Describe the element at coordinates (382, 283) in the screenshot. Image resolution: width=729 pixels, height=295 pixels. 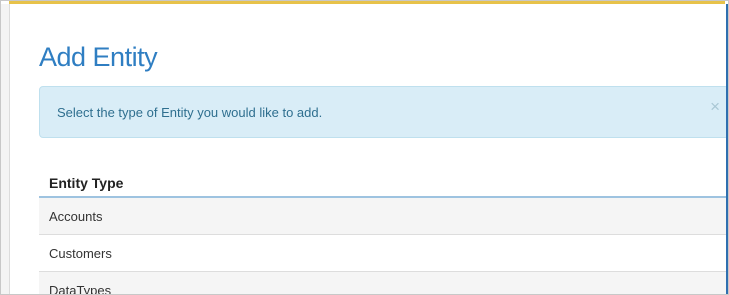
I see `table-row: DataTypes` at that location.